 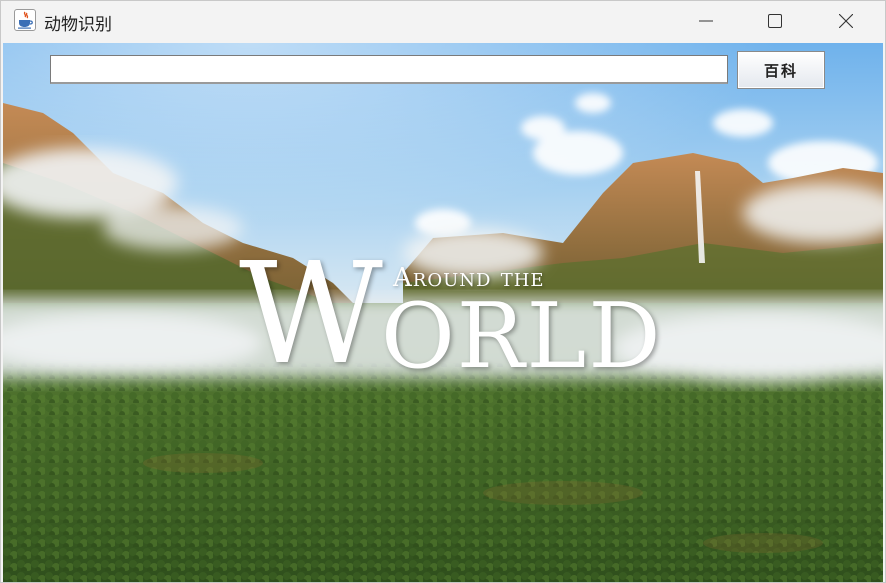 I want to click on minimize-icon, so click(x=706, y=21).